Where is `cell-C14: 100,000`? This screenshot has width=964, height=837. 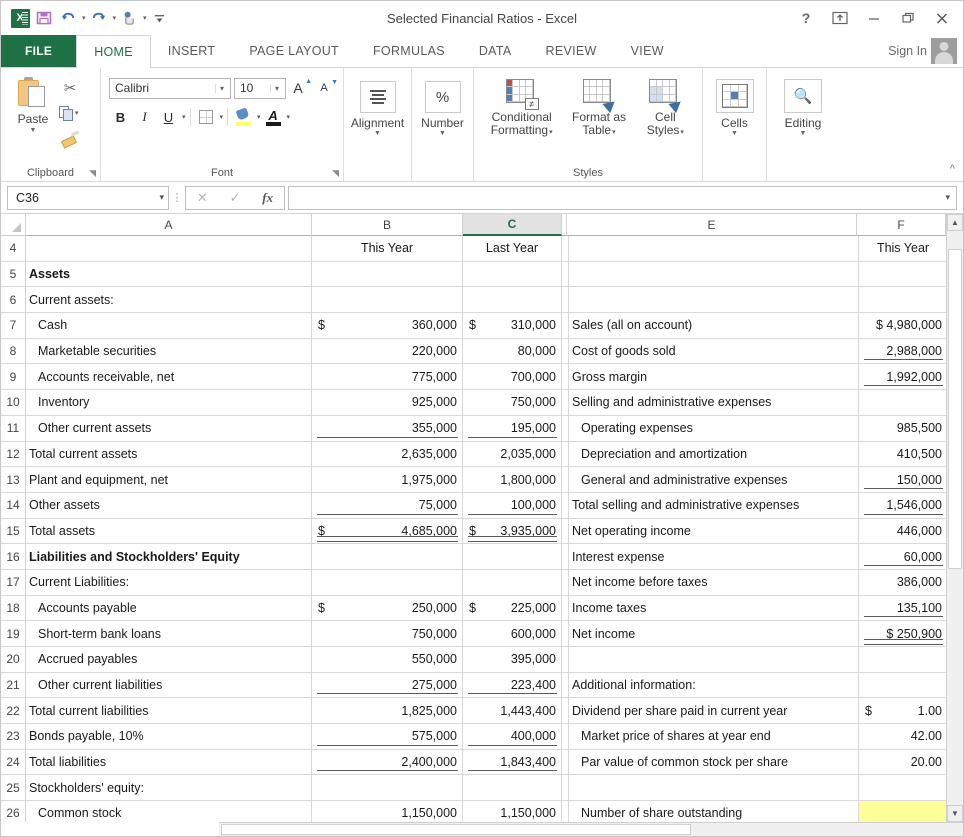
cell-C14: 100,000 is located at coordinates (512, 505).